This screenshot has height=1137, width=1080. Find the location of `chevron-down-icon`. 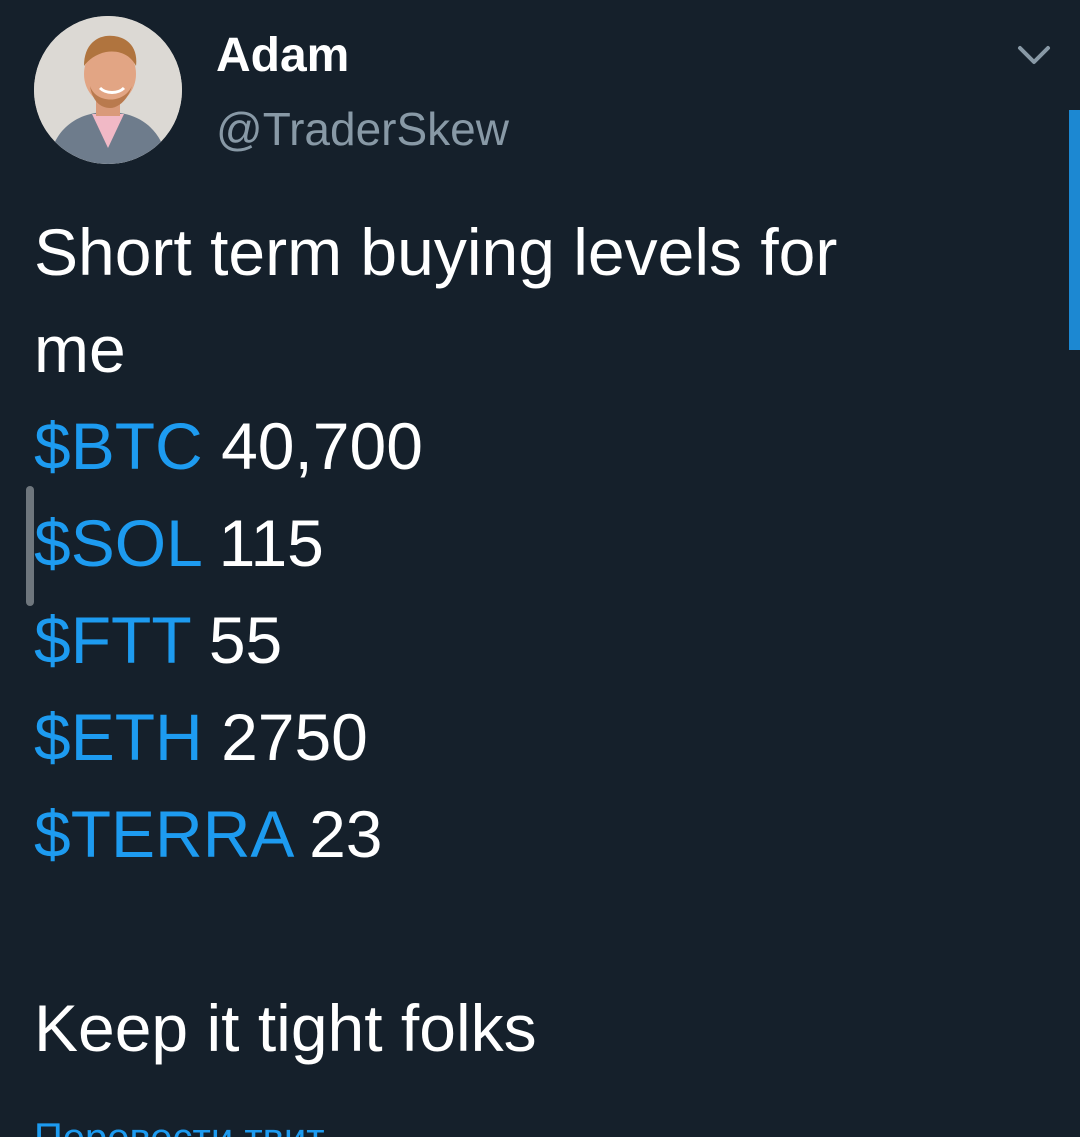

chevron-down-icon is located at coordinates (1034, 56).